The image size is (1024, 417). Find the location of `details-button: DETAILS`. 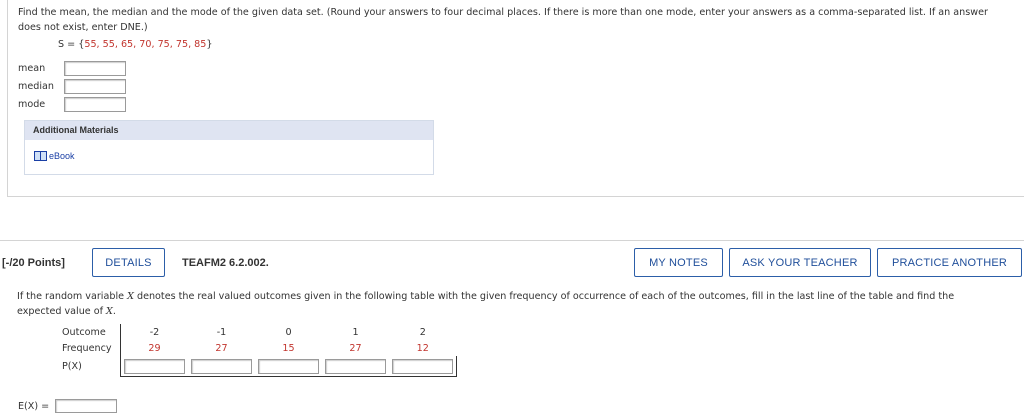

details-button: DETAILS is located at coordinates (128, 262).